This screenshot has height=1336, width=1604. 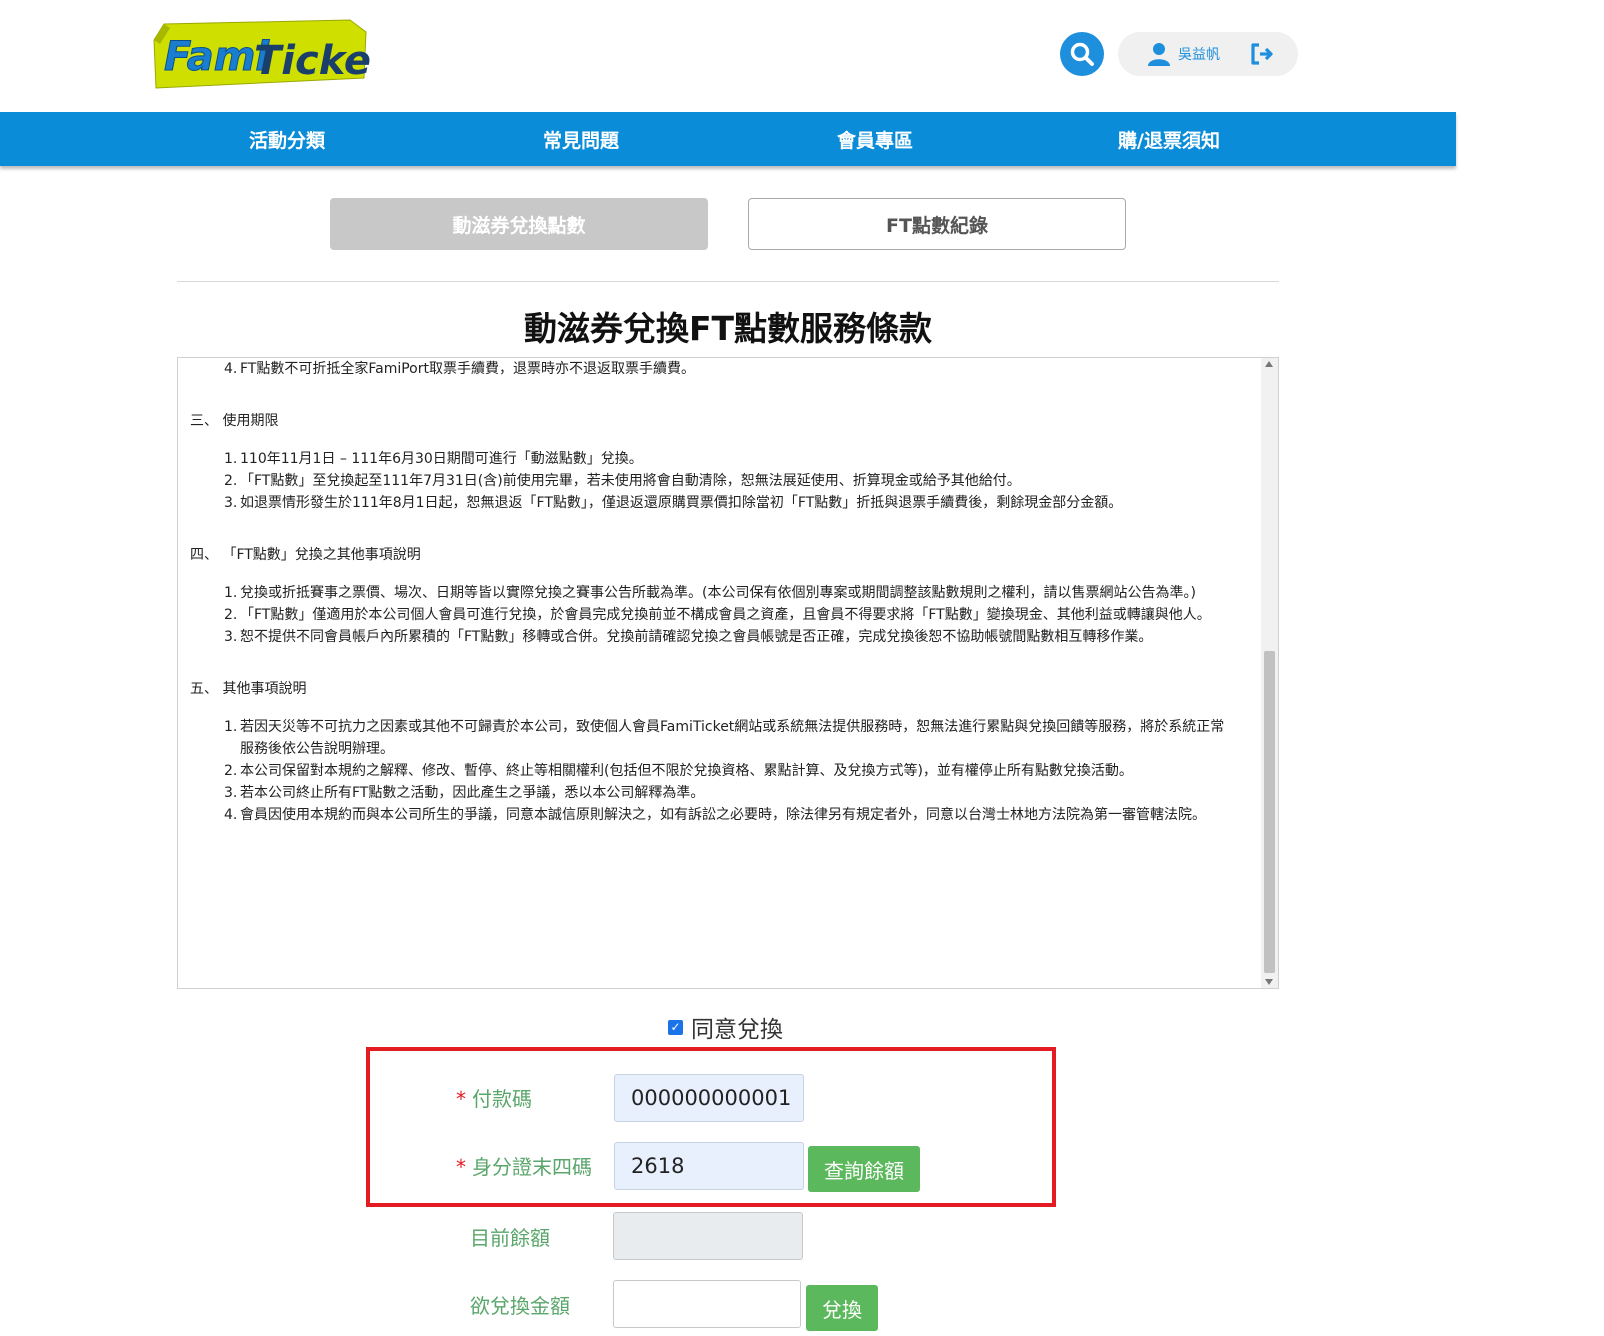 I want to click on terms-item-text: 若本公司終止所有FT點數之活動，因此產生之爭議，悉以本公司解釋為準。, so click(x=472, y=793).